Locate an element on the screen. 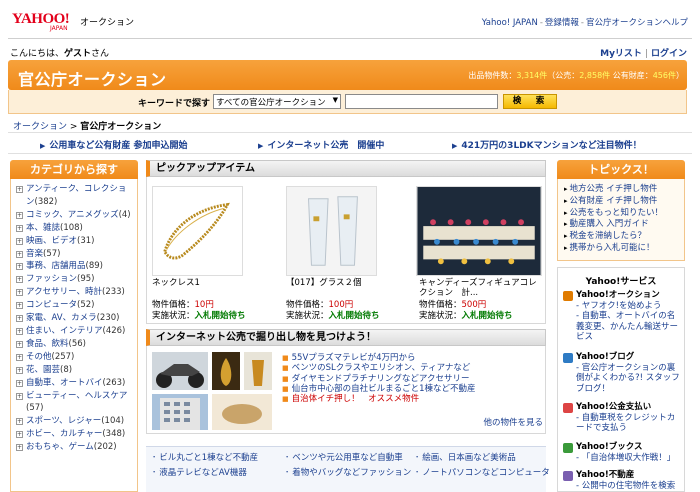 The height and width of the screenshot is (492, 700). list-item: ■ 自治体イチ押し！ オススメ物件 is located at coordinates (412, 399).